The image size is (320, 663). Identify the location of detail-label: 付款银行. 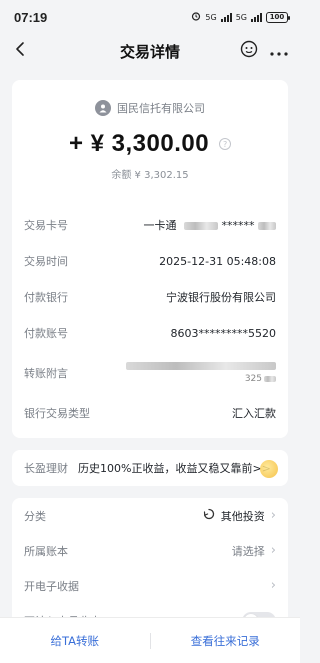
(46, 297).